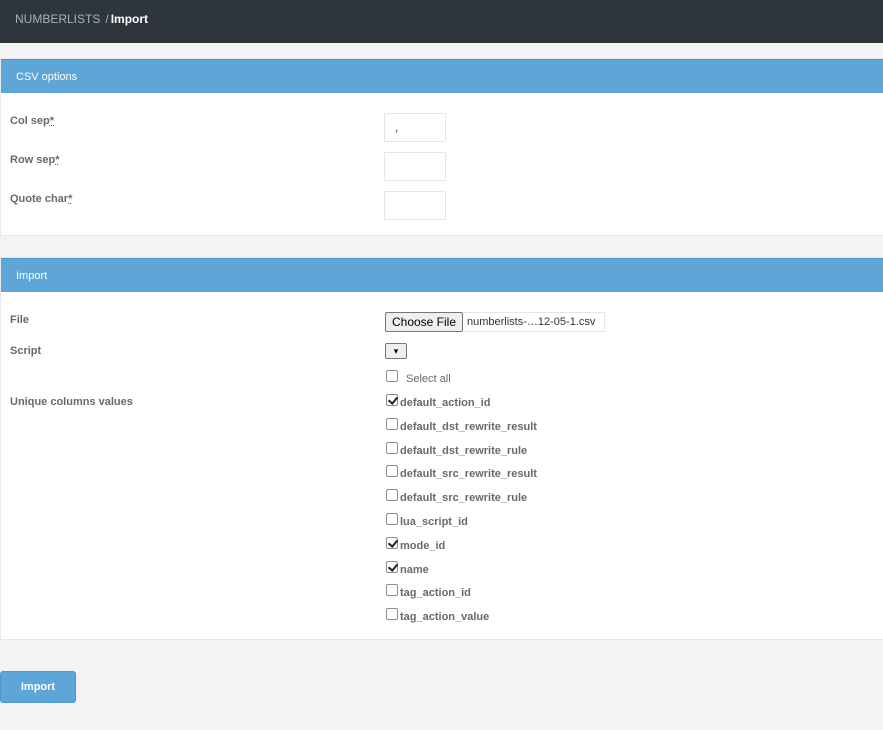  Describe the element at coordinates (392, 376) in the screenshot. I see `select-all-checkbox` at that location.